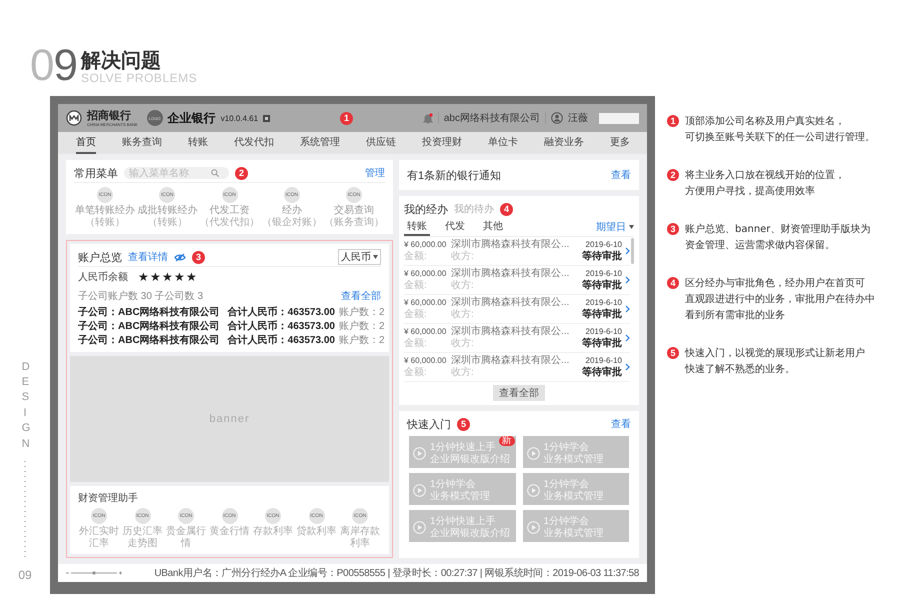  What do you see at coordinates (361, 340) in the screenshot?
I see `account-count: 账户数：2` at bounding box center [361, 340].